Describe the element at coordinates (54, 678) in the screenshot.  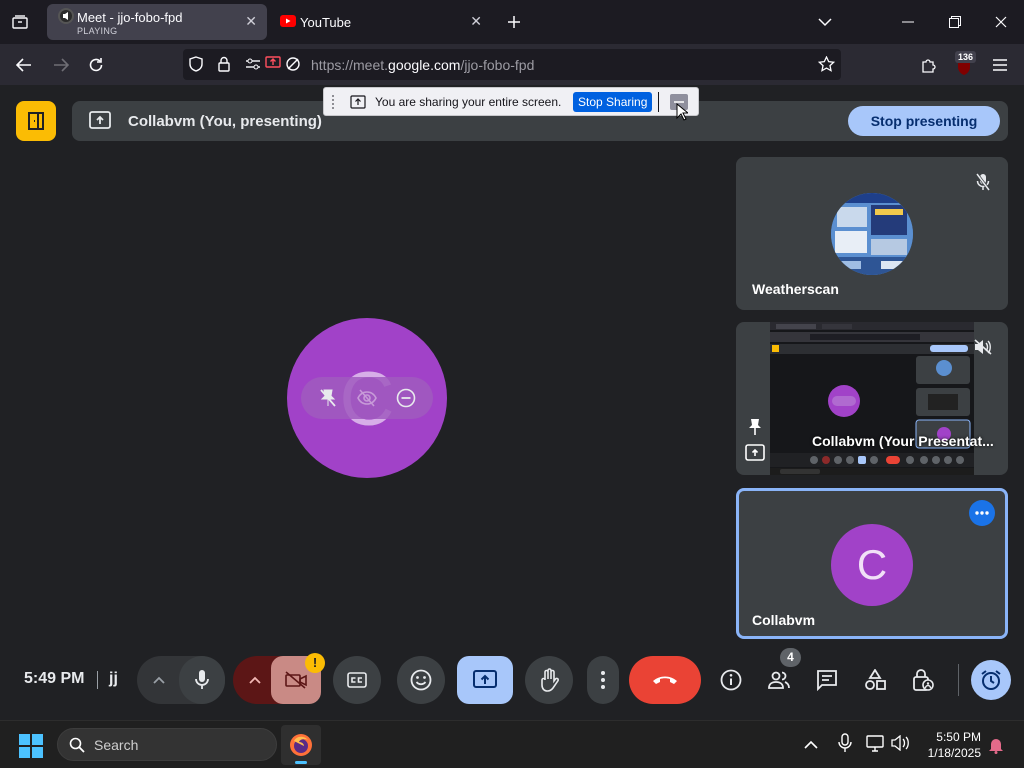
I see `meeting-clock: 5:49 PM` at that location.